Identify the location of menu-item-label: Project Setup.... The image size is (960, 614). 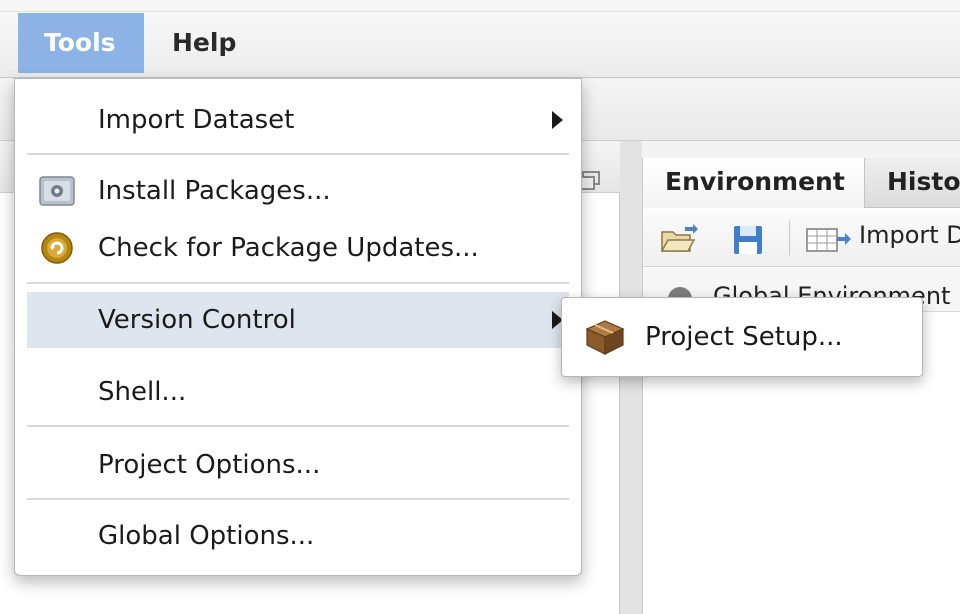
(744, 337).